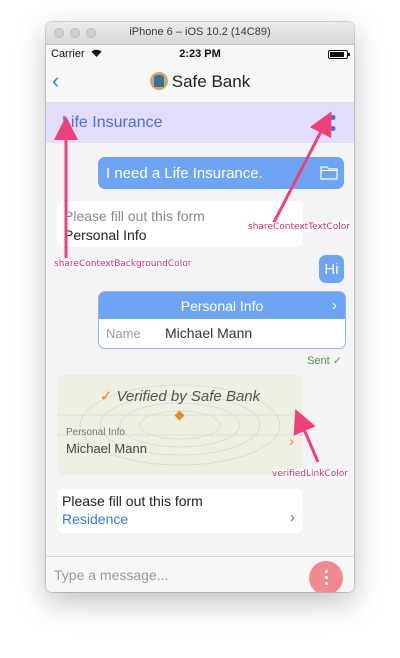 This screenshot has height=658, width=400. Describe the element at coordinates (154, 575) in the screenshot. I see `message-input` at that location.